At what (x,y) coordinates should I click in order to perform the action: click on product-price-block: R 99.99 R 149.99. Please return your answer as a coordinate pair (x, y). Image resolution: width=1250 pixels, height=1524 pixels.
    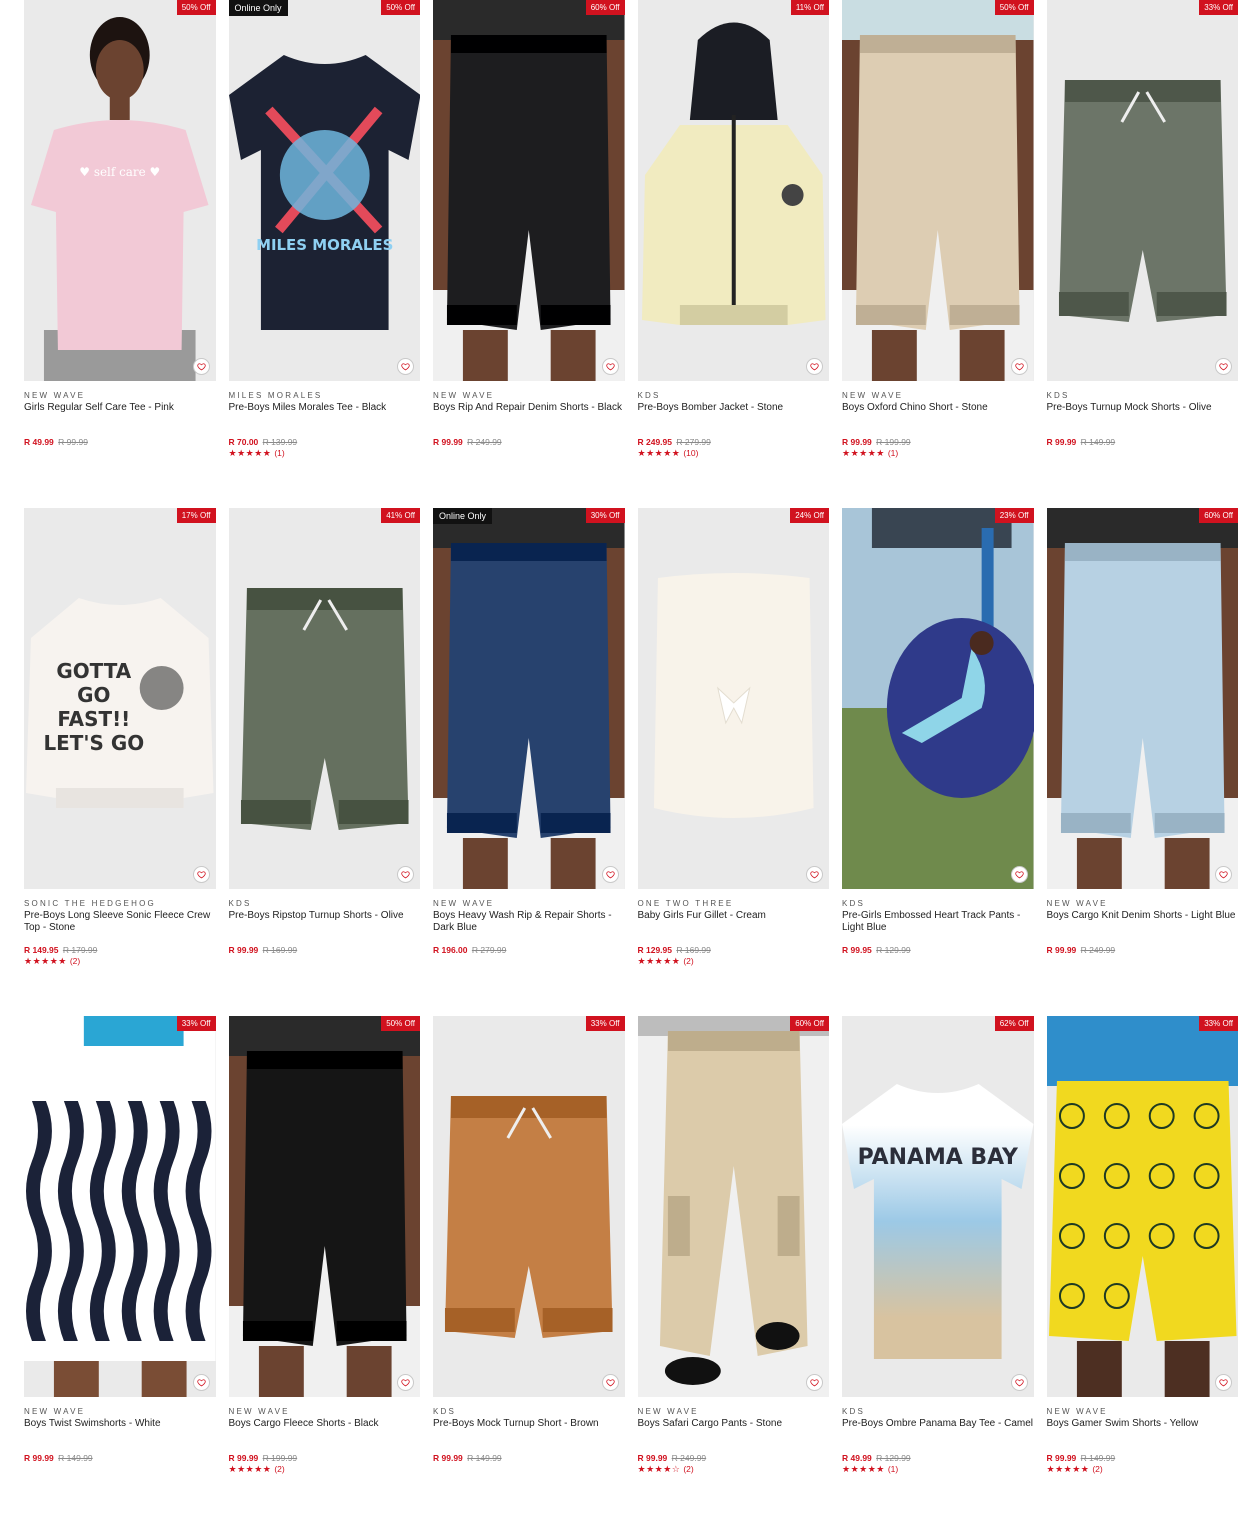
    Looking at the image, I should click on (120, 1458).